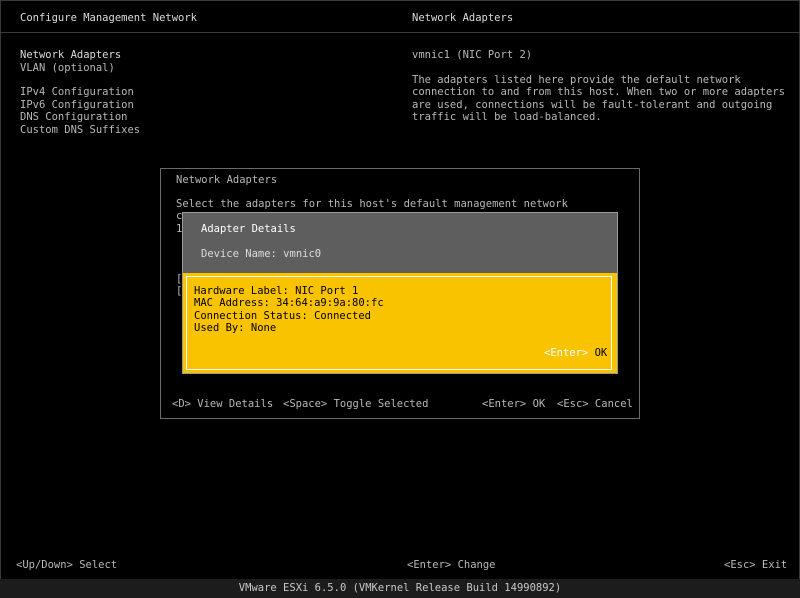 This screenshot has width=800, height=598. What do you see at coordinates (261, 254) in the screenshot?
I see `device-name: Device Name: vmnic0` at bounding box center [261, 254].